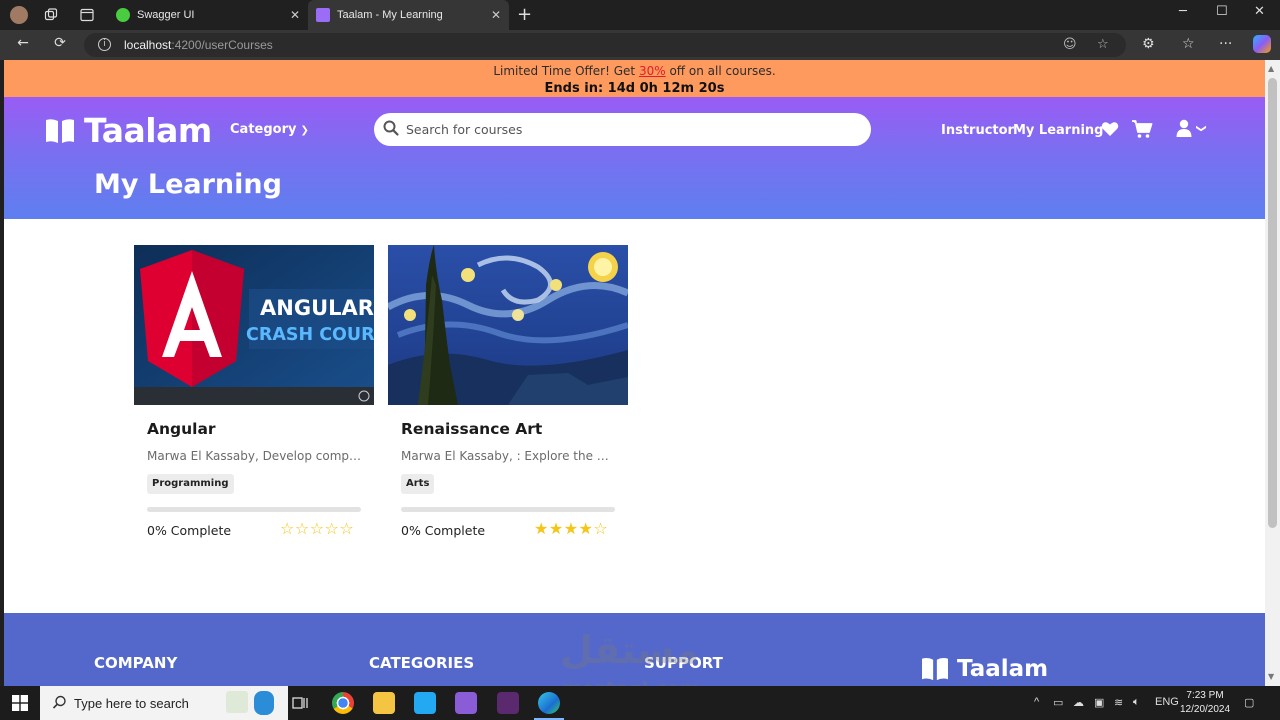 This screenshot has height=720, width=1280. I want to click on footer-logo: Taalam, so click(983, 669).